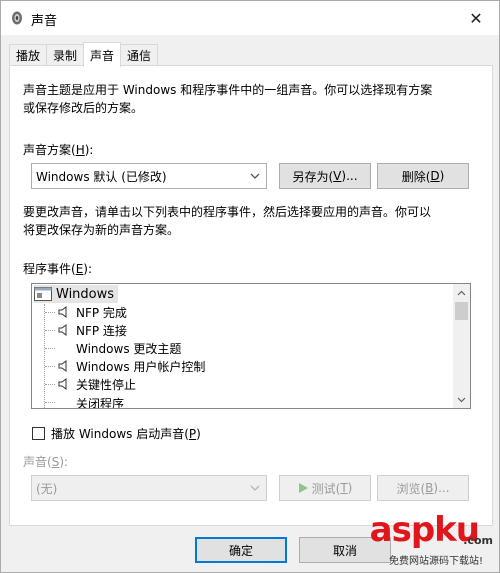 The height and width of the screenshot is (573, 500). What do you see at coordinates (435, 561) in the screenshot?
I see `watermark-tagline: 免费网站源码下载站!` at bounding box center [435, 561].